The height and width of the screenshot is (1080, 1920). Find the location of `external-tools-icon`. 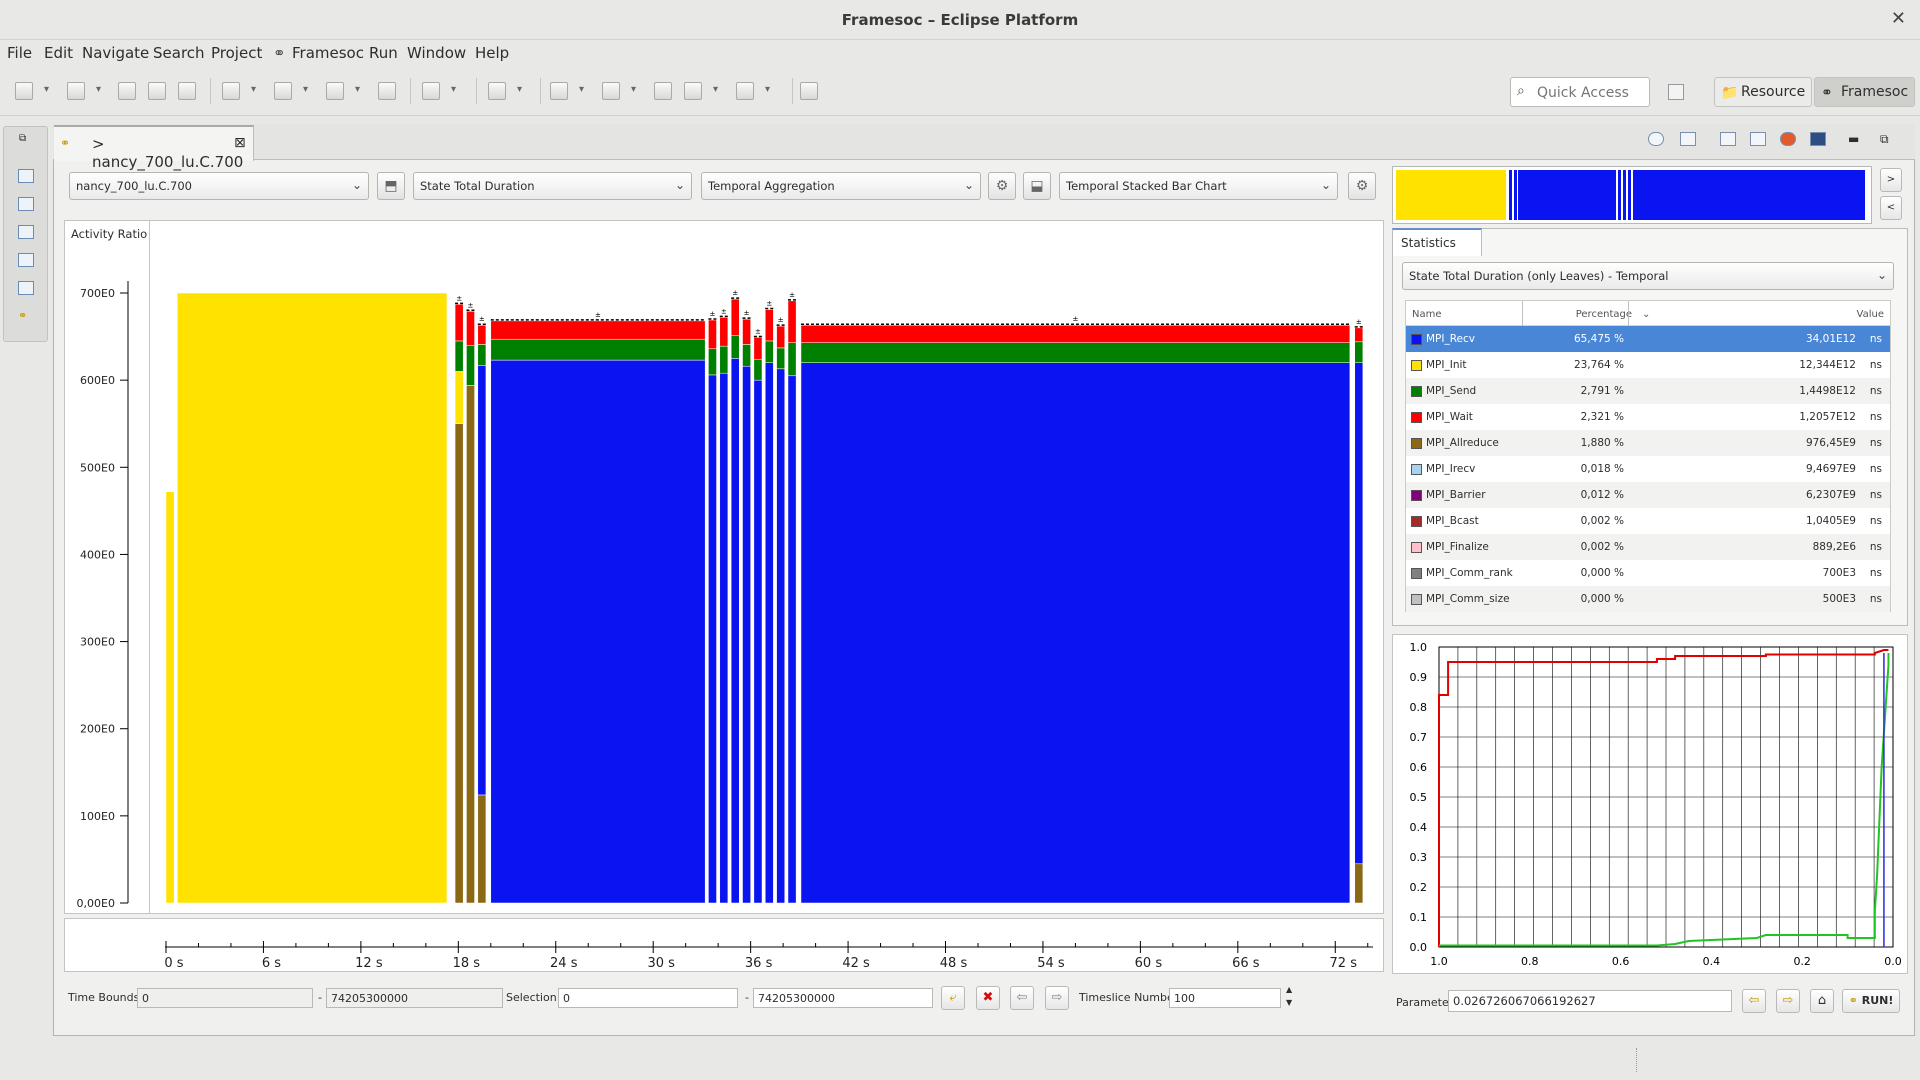

external-tools-icon is located at coordinates (809, 91).